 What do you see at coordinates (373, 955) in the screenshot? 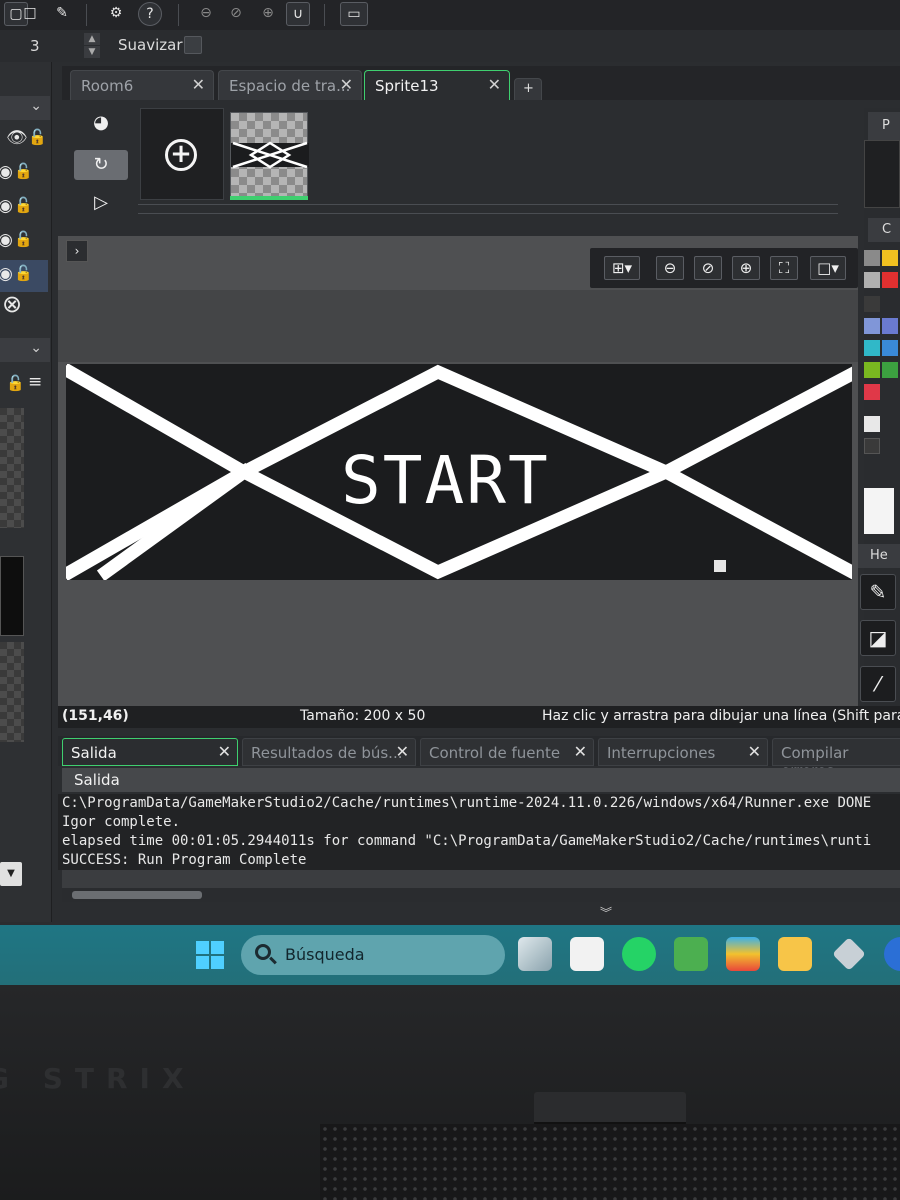
I see `taskbar-search: Búsqueda` at bounding box center [373, 955].